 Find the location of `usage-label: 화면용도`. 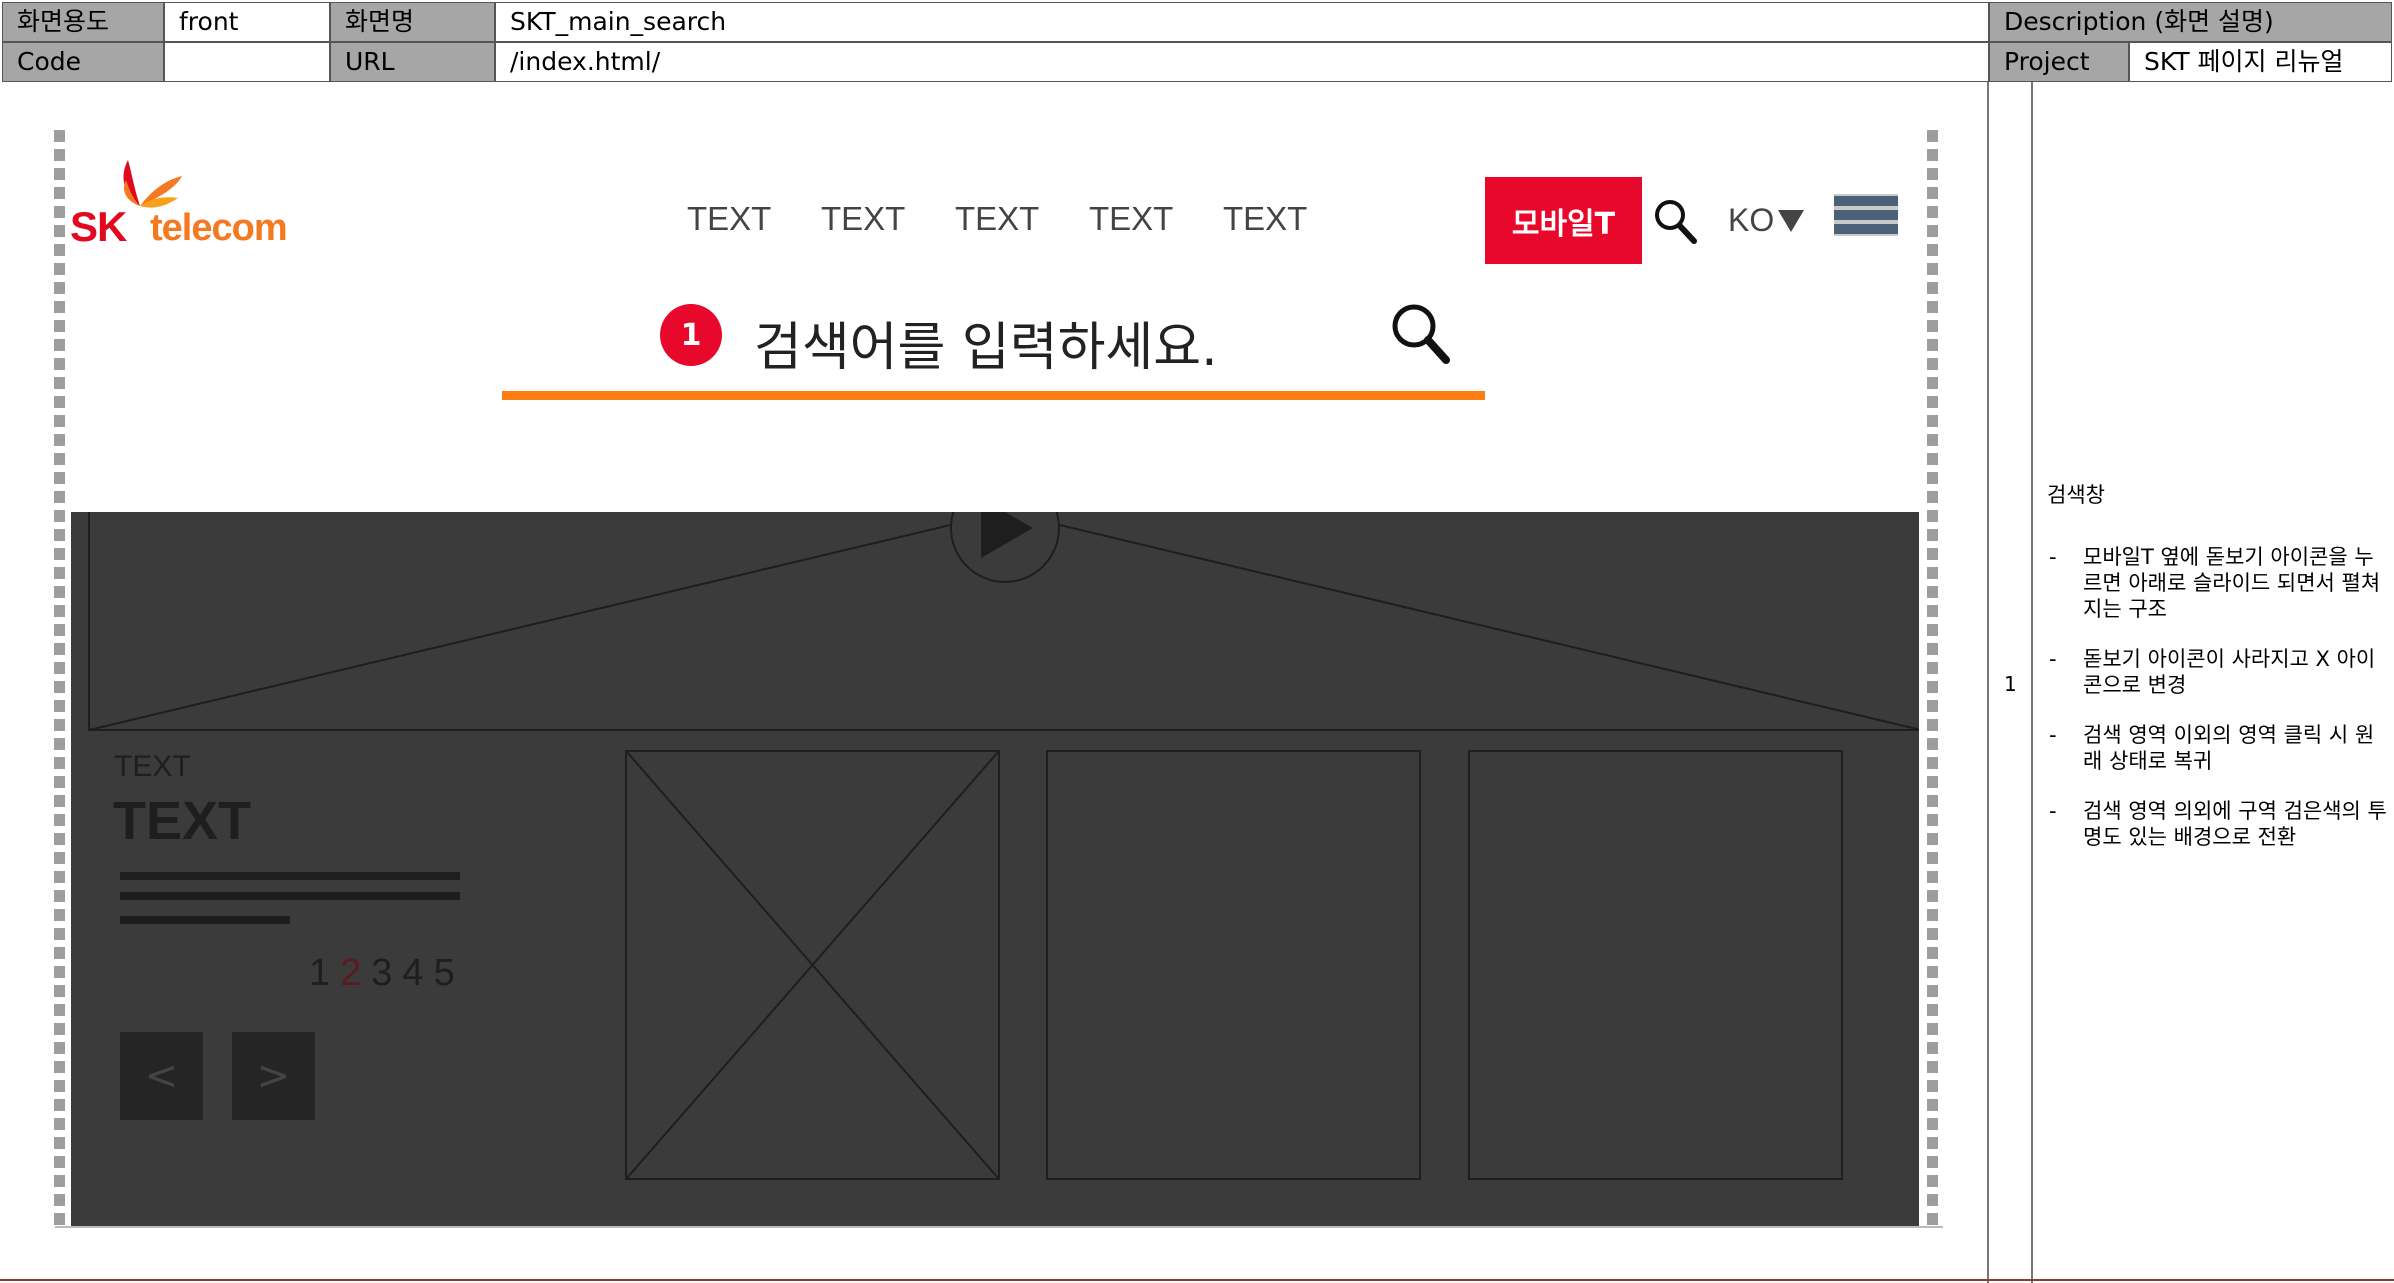

usage-label: 화면용도 is located at coordinates (83, 22).